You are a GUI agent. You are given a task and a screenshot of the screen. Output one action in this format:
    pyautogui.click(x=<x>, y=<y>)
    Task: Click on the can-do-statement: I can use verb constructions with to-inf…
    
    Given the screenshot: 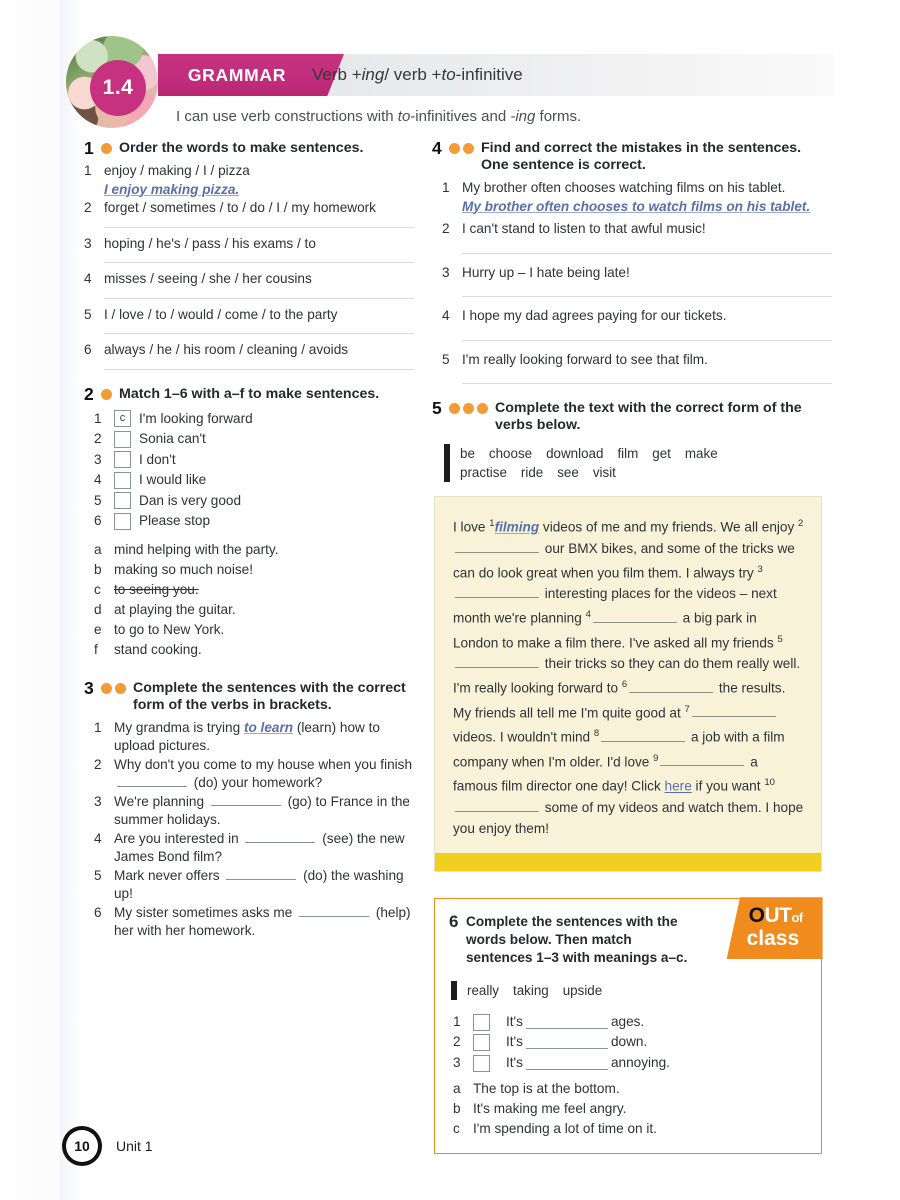 What is the action you would take?
    pyautogui.click(x=378, y=116)
    